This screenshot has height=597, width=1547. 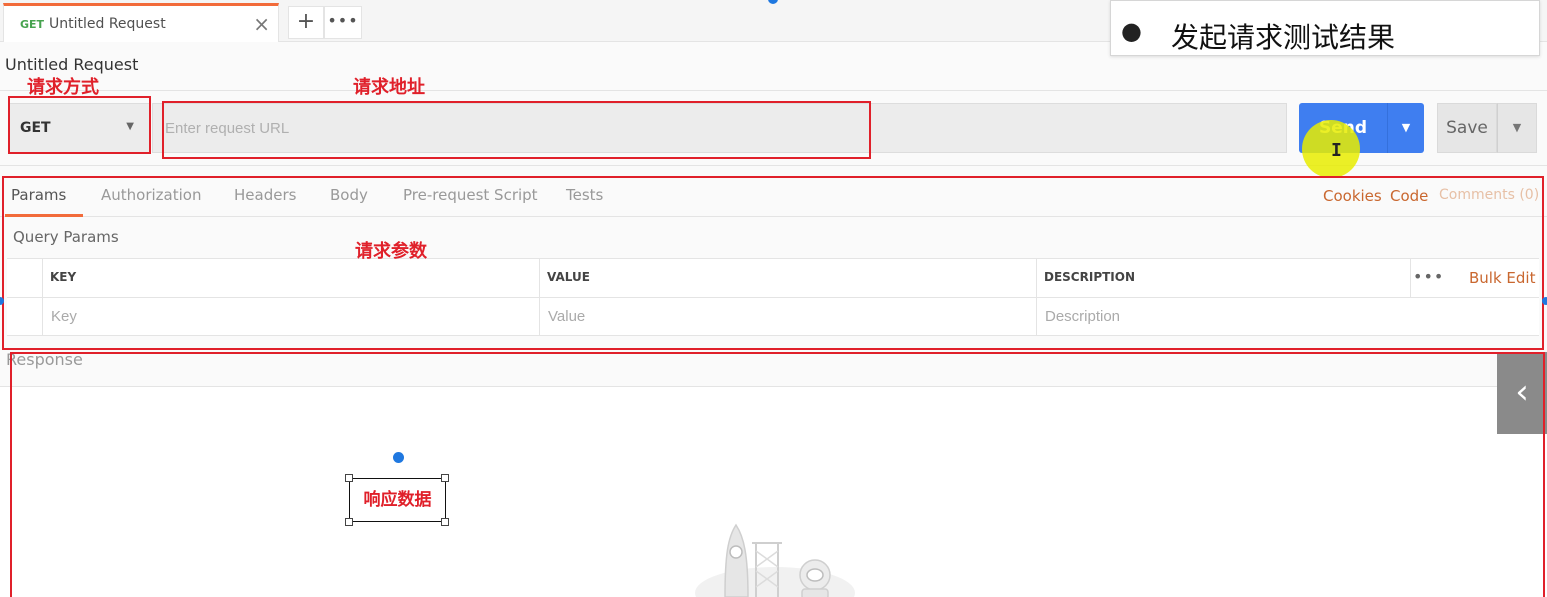 I want to click on annotation-box-method, so click(x=79, y=125).